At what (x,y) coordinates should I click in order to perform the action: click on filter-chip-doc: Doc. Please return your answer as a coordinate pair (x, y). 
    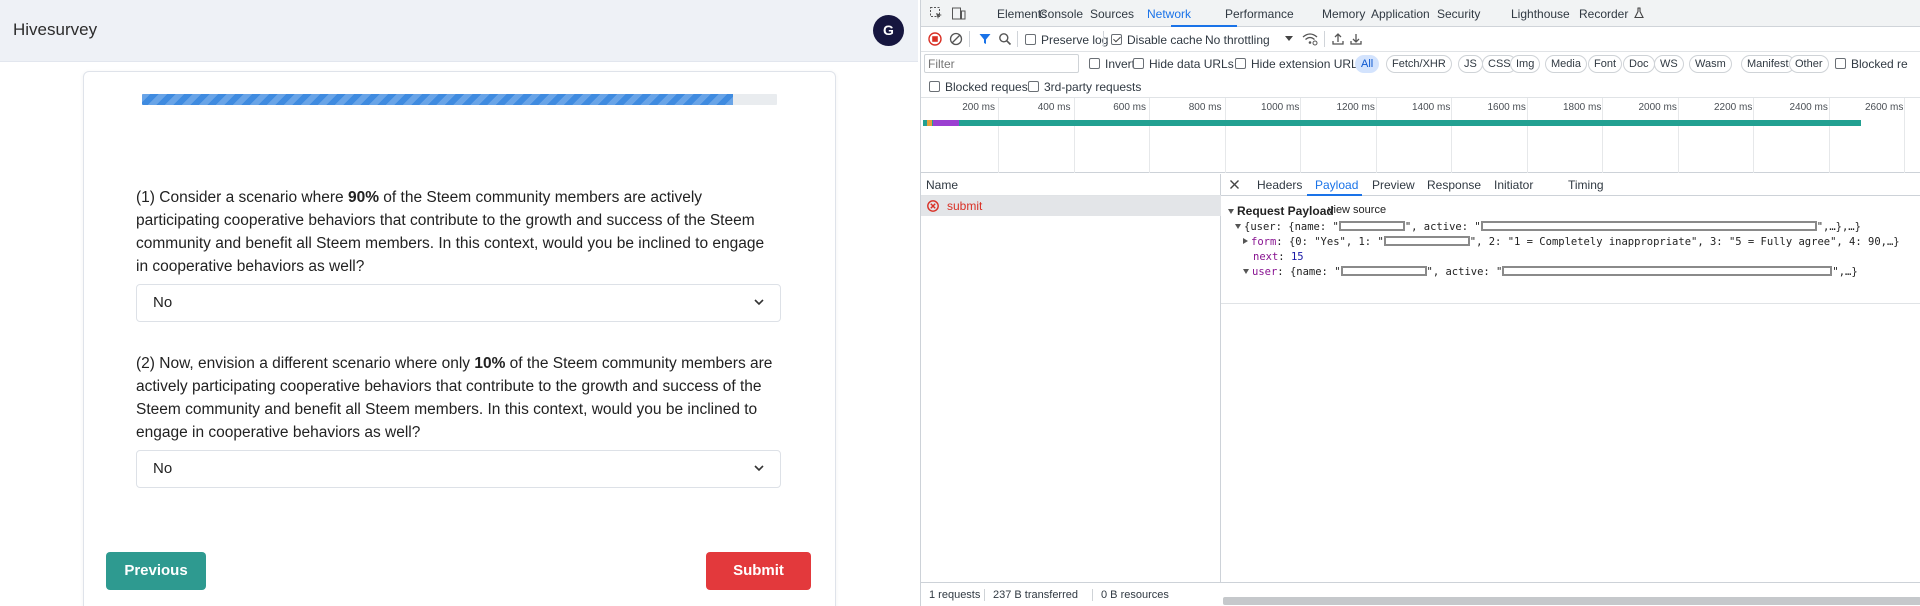
    Looking at the image, I should click on (1639, 64).